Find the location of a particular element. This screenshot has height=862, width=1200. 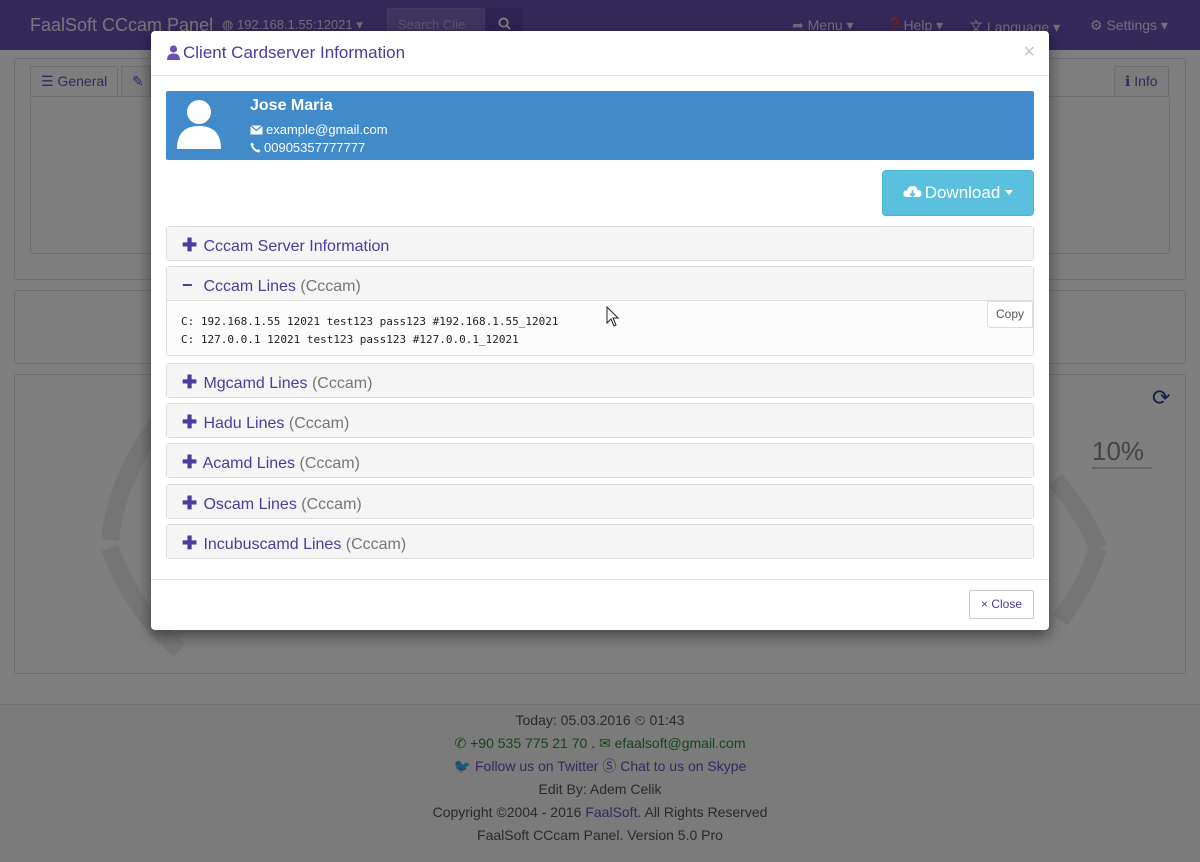

client-phone: 00905357777777 is located at coordinates (307, 147).